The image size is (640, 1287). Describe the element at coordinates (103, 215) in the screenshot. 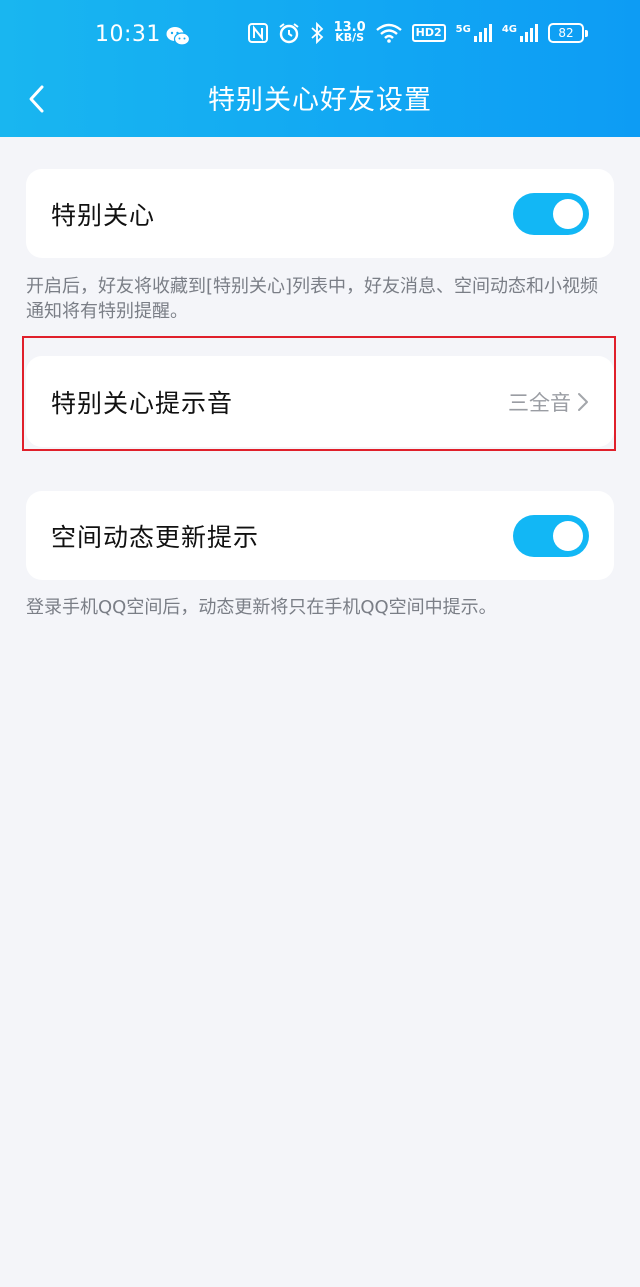

I see `special-care-label: 特别关心` at that location.